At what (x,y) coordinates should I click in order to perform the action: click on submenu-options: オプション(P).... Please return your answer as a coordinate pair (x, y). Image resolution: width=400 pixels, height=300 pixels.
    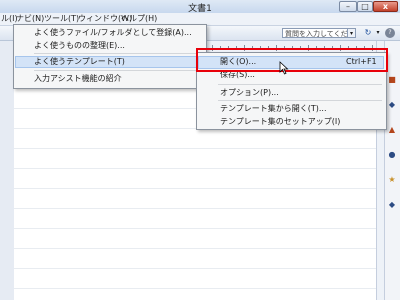
    Looking at the image, I should click on (291, 93).